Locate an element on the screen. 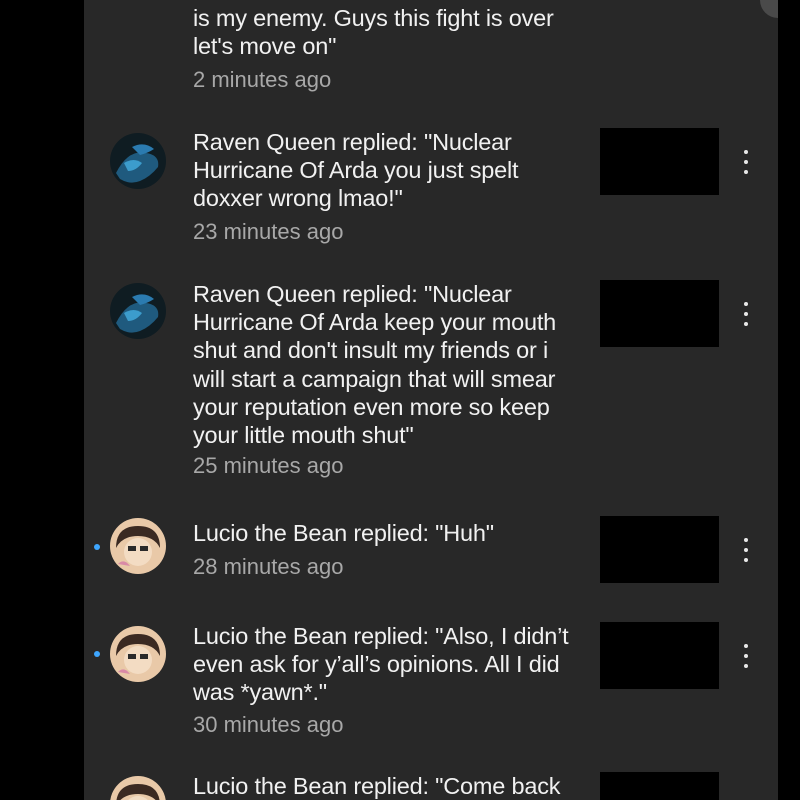  notification-time: 23 minutes ago is located at coordinates (268, 231).